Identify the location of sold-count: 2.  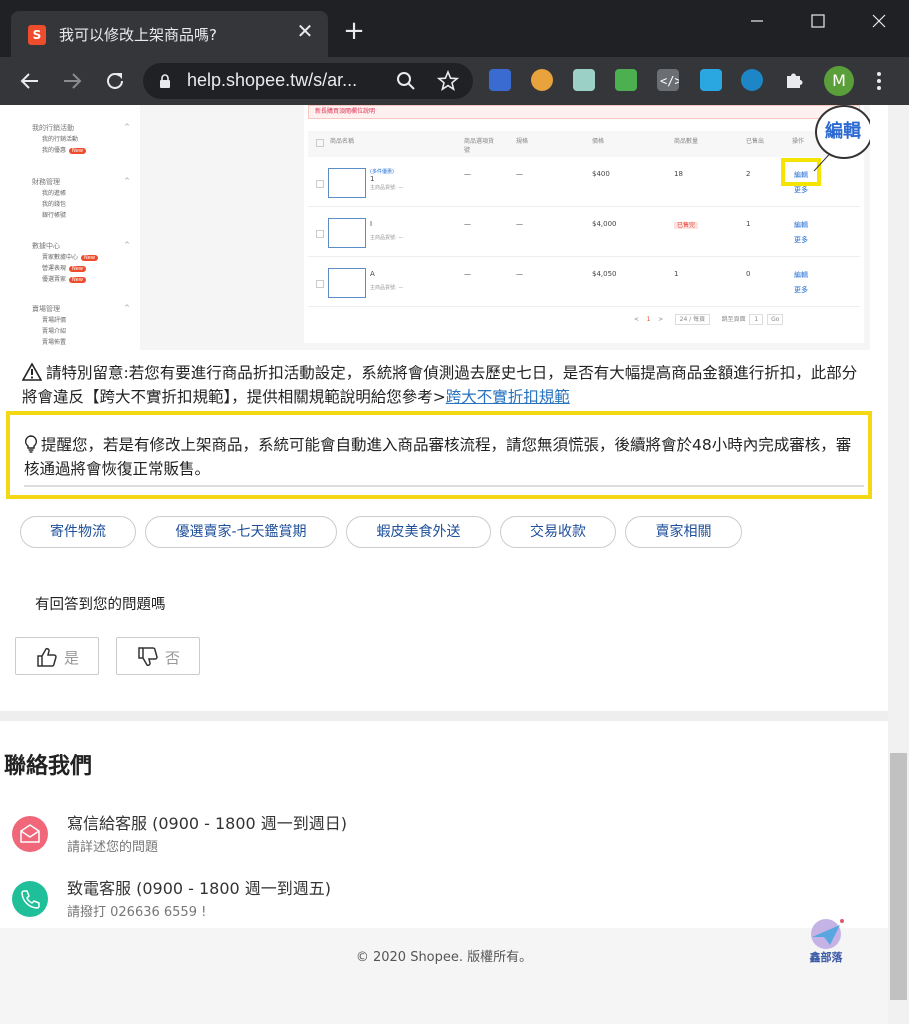
(748, 174).